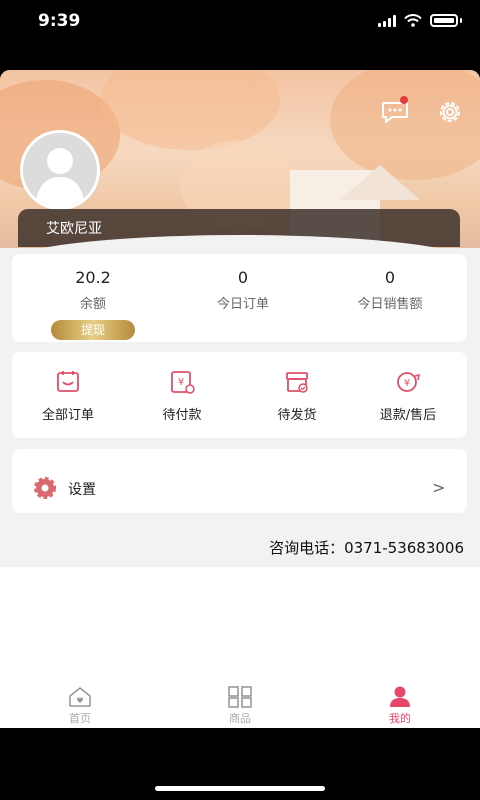  I want to click on pending-payment-icon: ¥, so click(183, 382).